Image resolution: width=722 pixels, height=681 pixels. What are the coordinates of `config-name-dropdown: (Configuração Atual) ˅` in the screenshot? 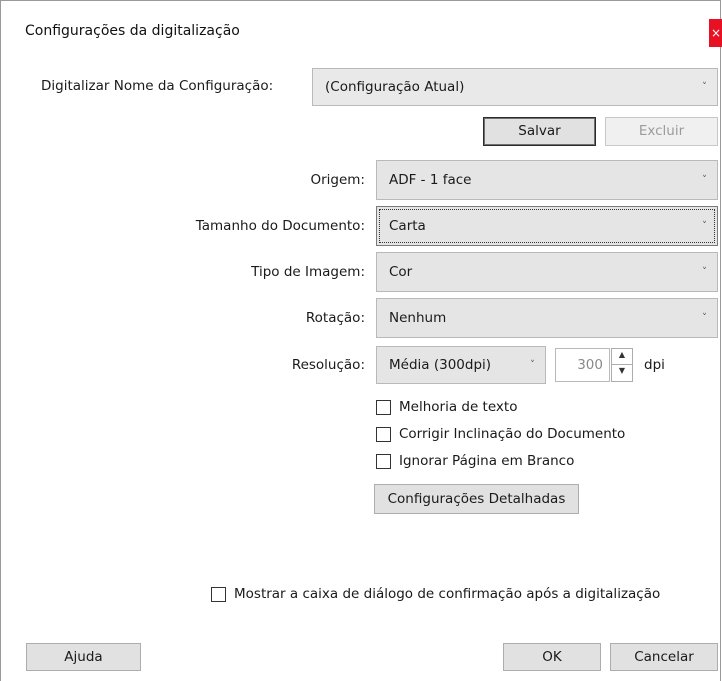 It's located at (515, 87).